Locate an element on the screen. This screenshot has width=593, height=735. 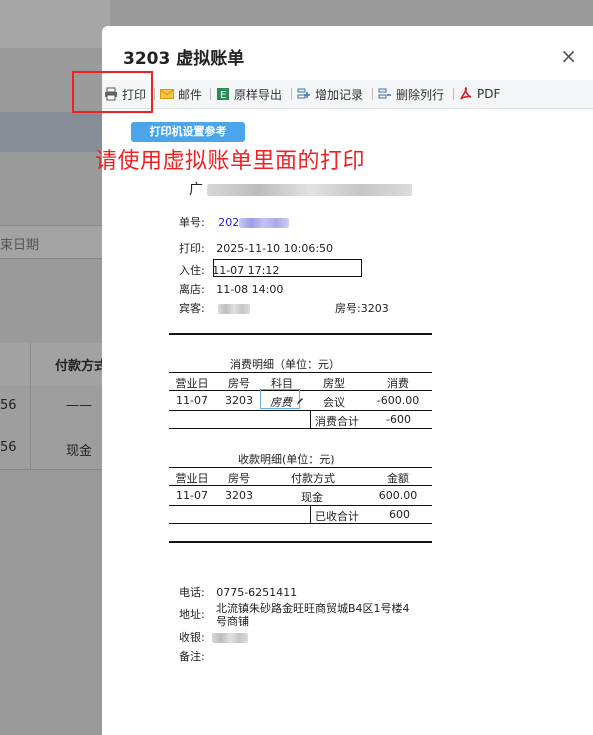
address-line-2: 号商铺 is located at coordinates (232, 621).